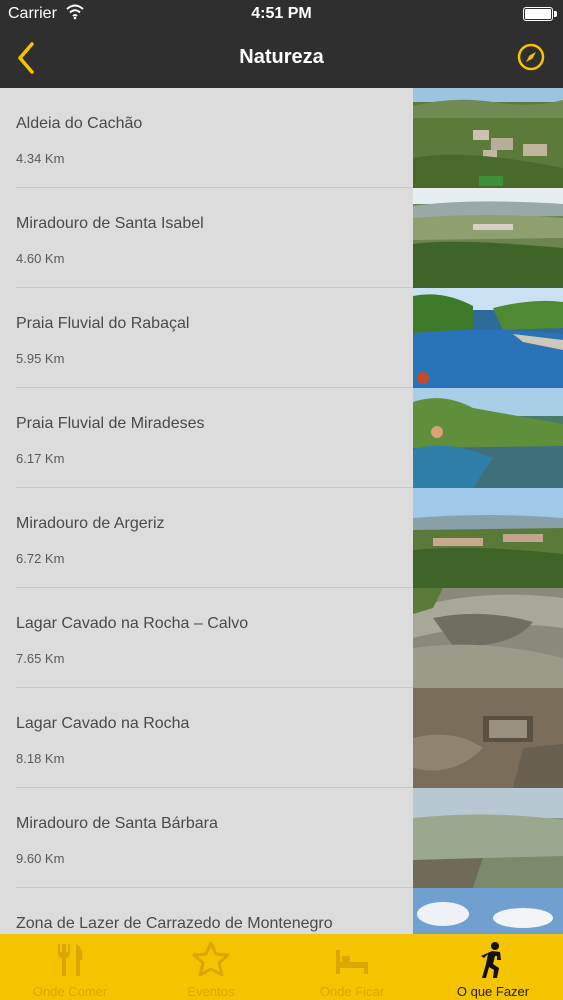 This screenshot has height=1000, width=563. I want to click on compass-icon, so click(531, 57).